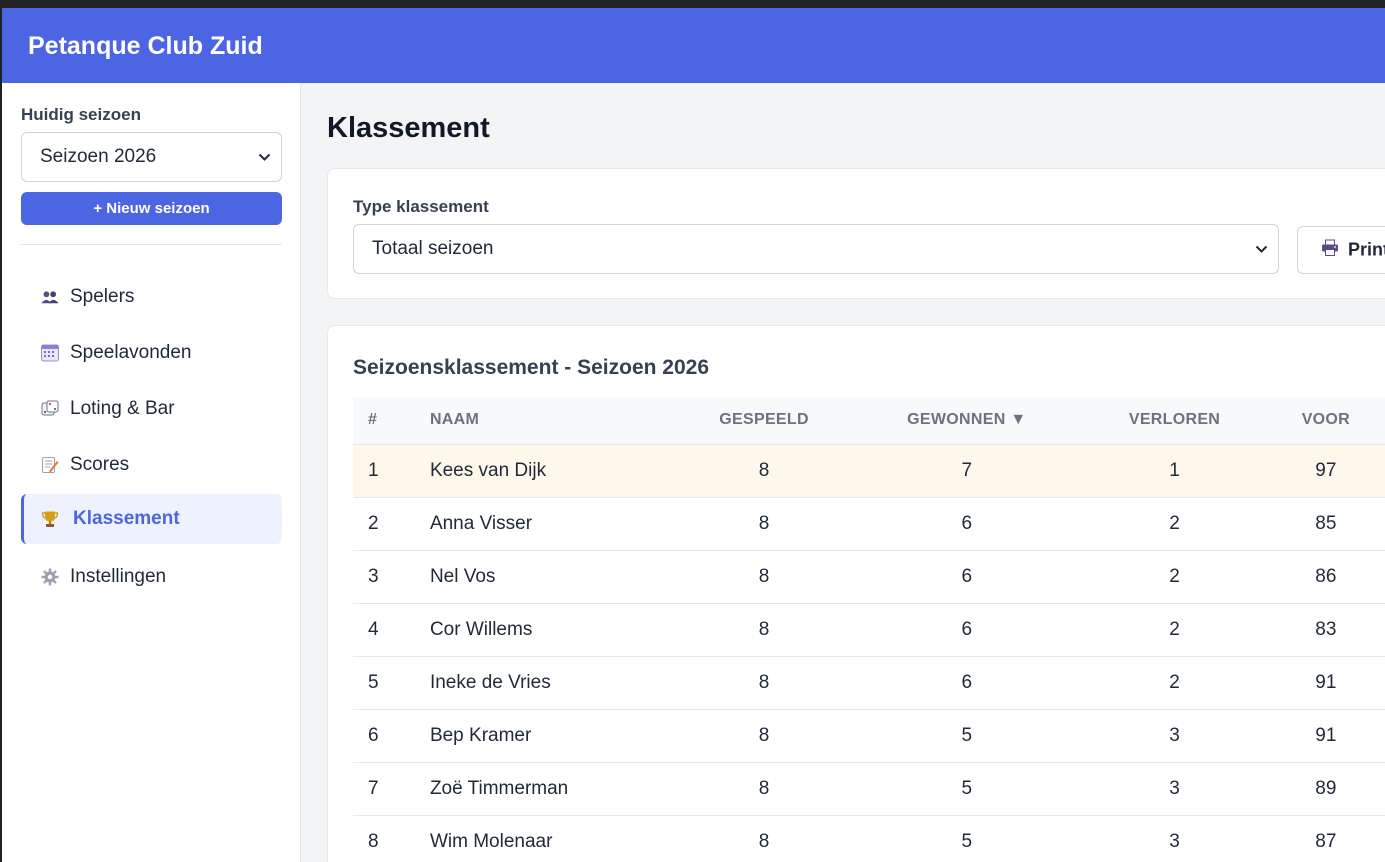  What do you see at coordinates (1326, 629) in the screenshot?
I see `cell-voor: 83` at bounding box center [1326, 629].